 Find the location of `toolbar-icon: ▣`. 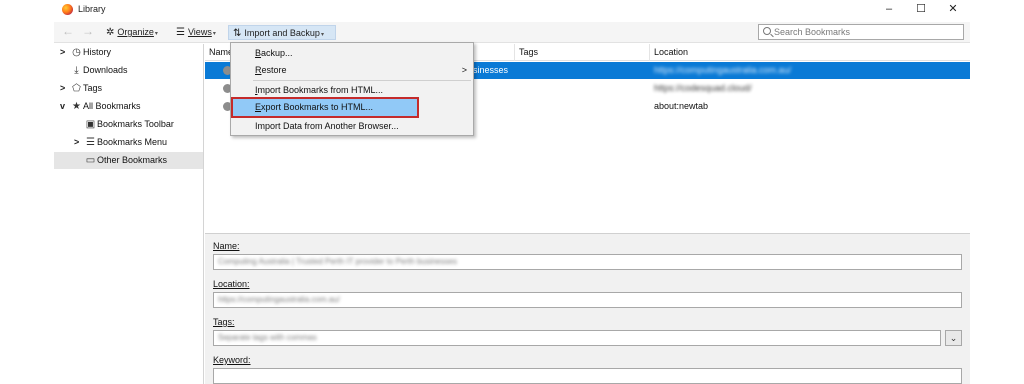

toolbar-icon: ▣ is located at coordinates (90, 124).